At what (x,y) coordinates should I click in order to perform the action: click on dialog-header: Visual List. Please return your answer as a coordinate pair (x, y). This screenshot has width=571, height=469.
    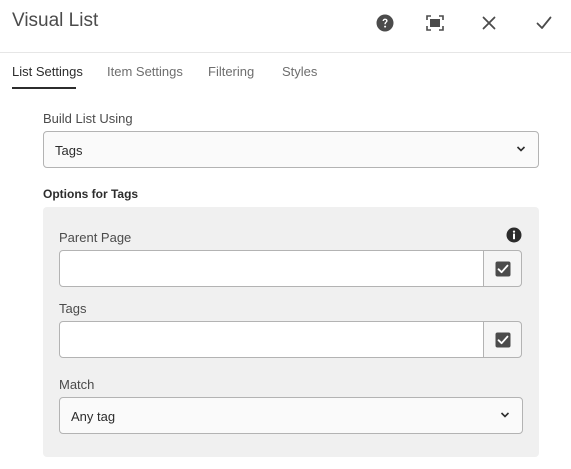
    Looking at the image, I should click on (285, 24).